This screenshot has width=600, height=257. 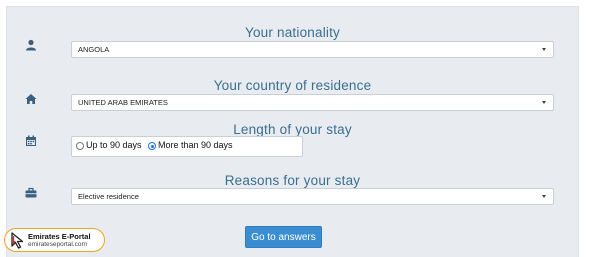 I want to click on reasons-title: Reasons for your stay, so click(x=292, y=180).